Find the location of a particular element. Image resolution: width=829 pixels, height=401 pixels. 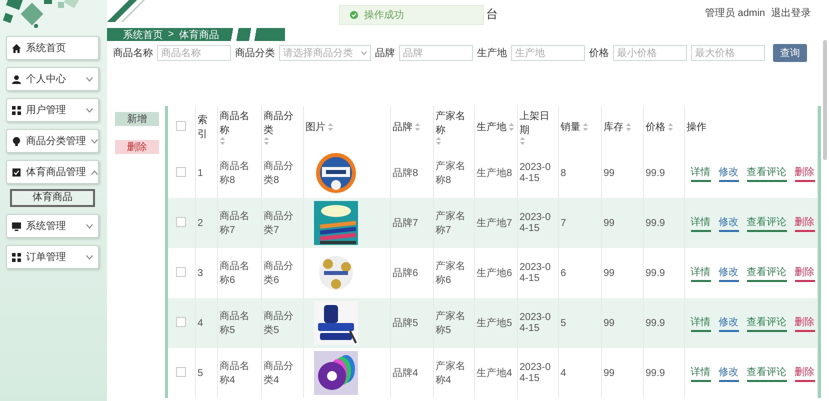

table-cell: 品牌5 is located at coordinates (405, 323).